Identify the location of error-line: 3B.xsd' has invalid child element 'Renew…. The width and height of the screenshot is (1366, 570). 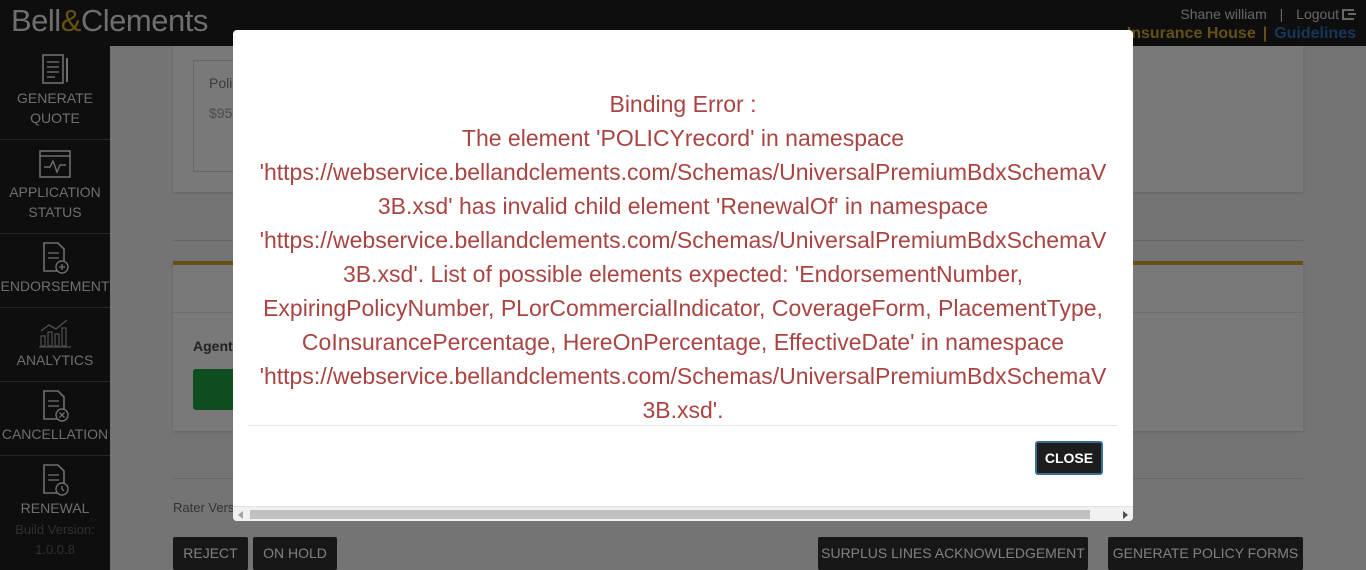
(683, 206).